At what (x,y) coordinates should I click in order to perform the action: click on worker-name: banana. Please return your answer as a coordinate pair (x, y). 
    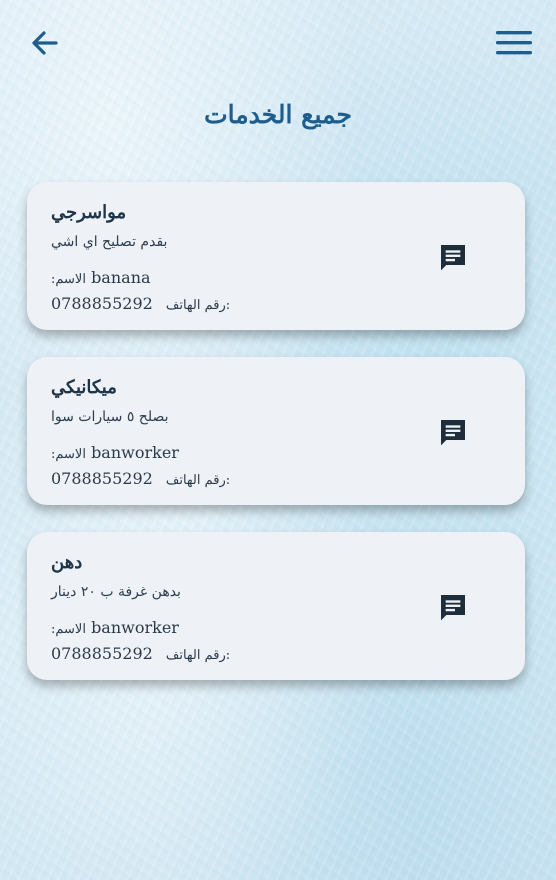
    Looking at the image, I should click on (121, 277).